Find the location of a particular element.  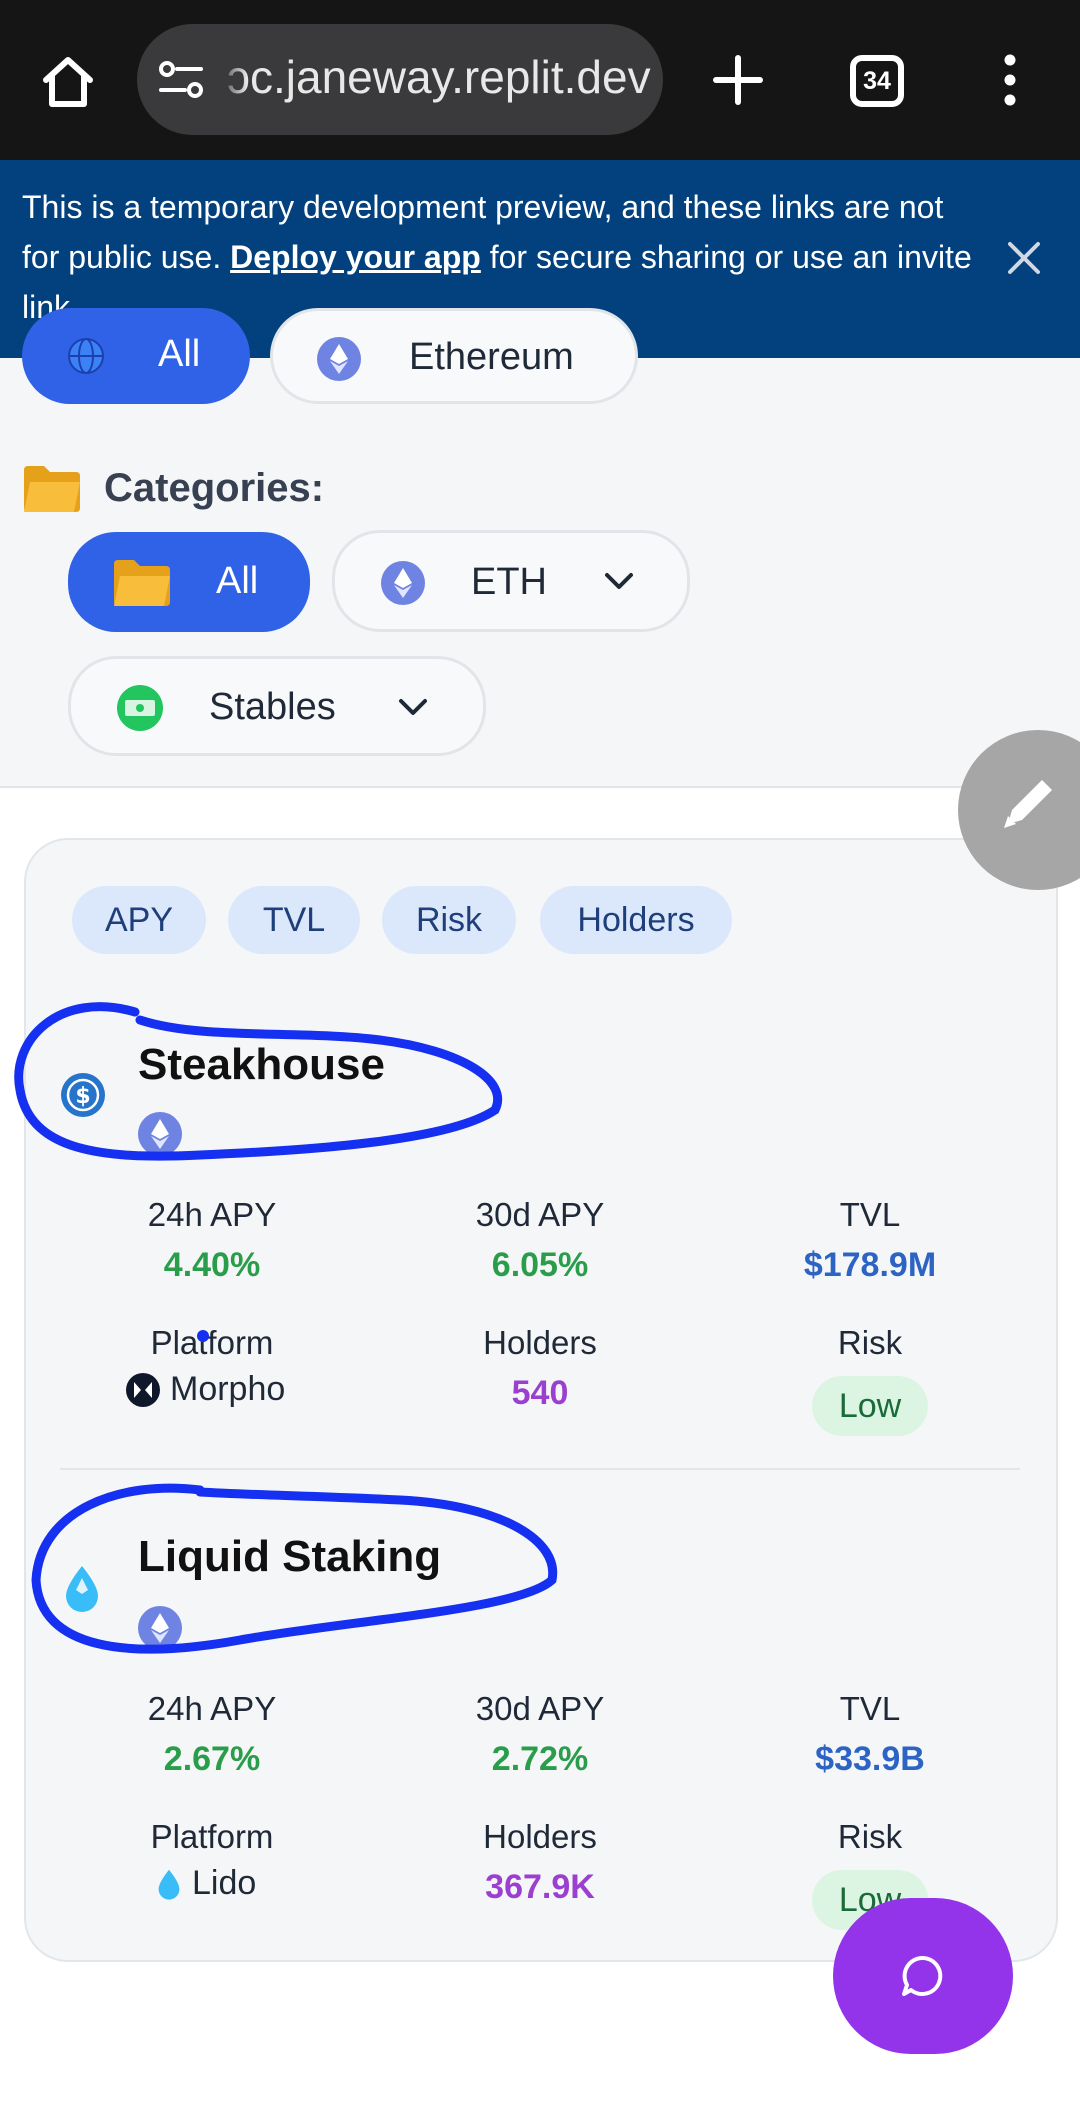

category-chip-eth: ETH is located at coordinates (511, 581).